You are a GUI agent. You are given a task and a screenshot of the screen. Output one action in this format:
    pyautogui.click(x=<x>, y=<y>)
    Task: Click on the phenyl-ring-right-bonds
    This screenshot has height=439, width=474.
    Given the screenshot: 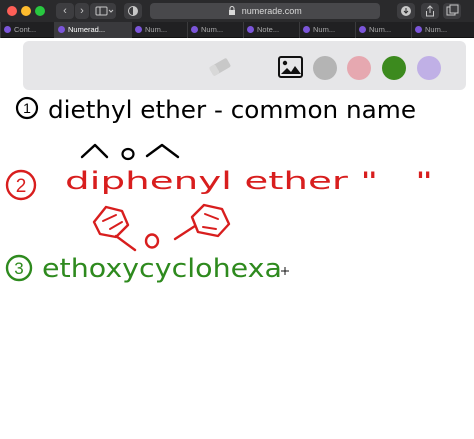 What is the action you would take?
    pyautogui.click(x=210, y=221)
    